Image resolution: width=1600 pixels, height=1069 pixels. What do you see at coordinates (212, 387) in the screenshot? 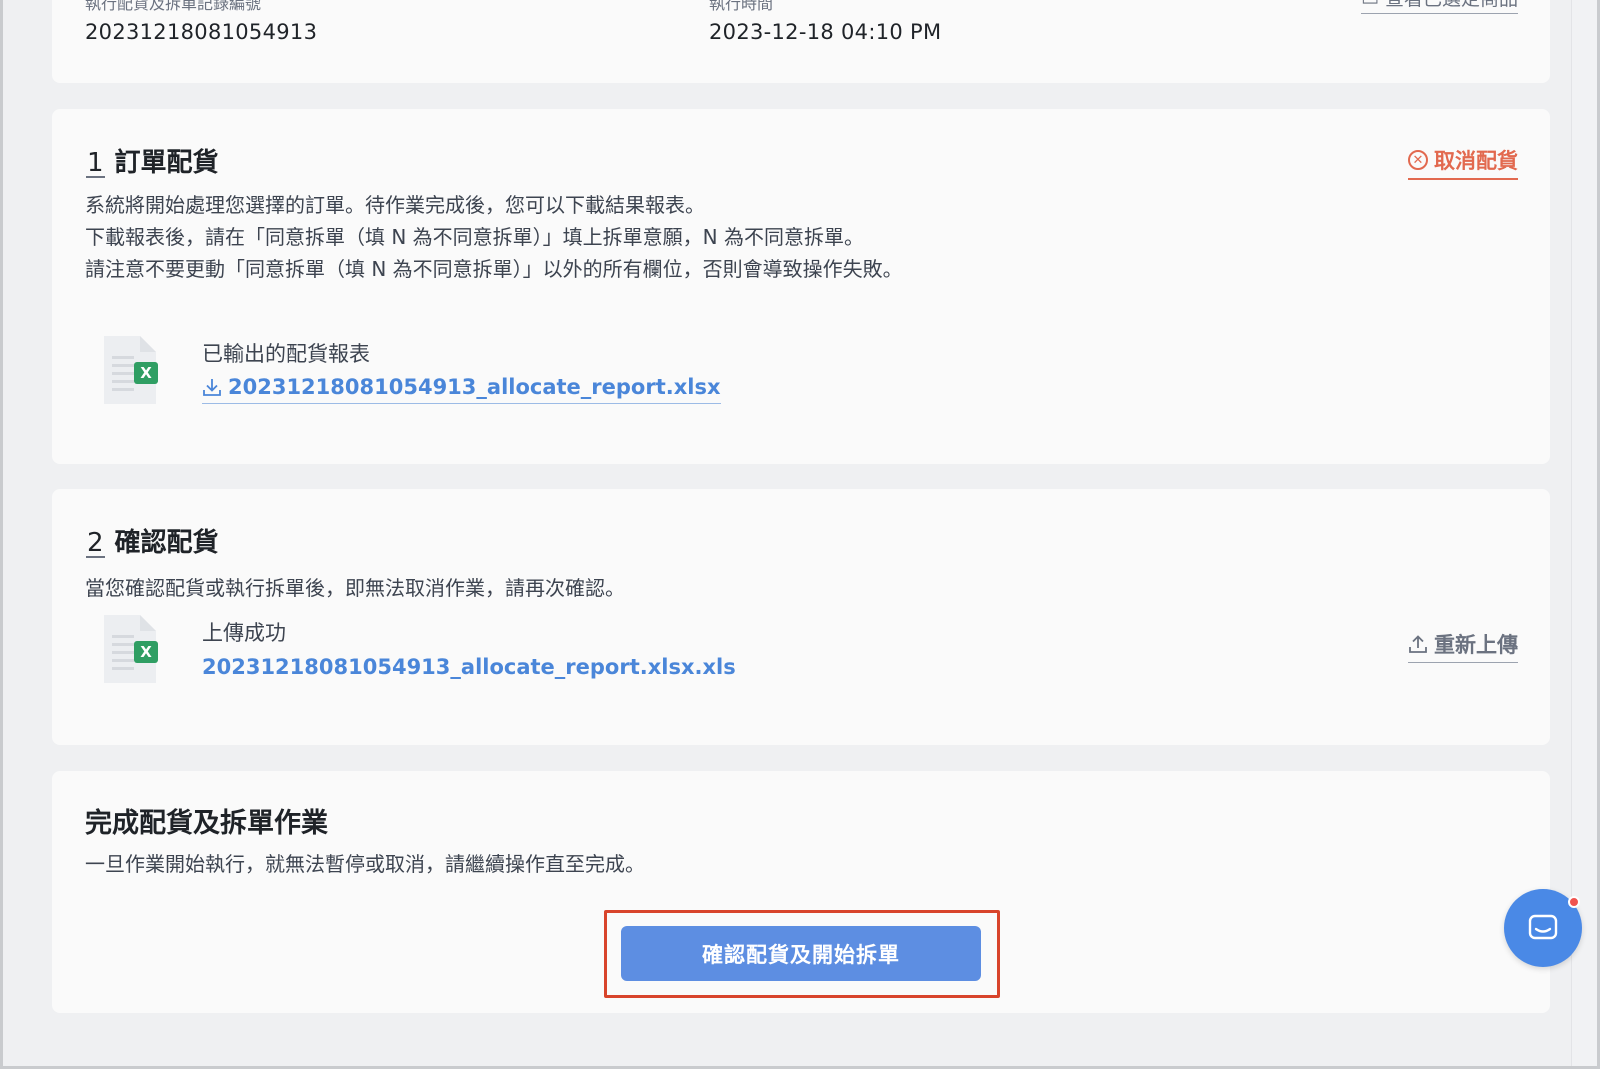
I see `download-icon` at bounding box center [212, 387].